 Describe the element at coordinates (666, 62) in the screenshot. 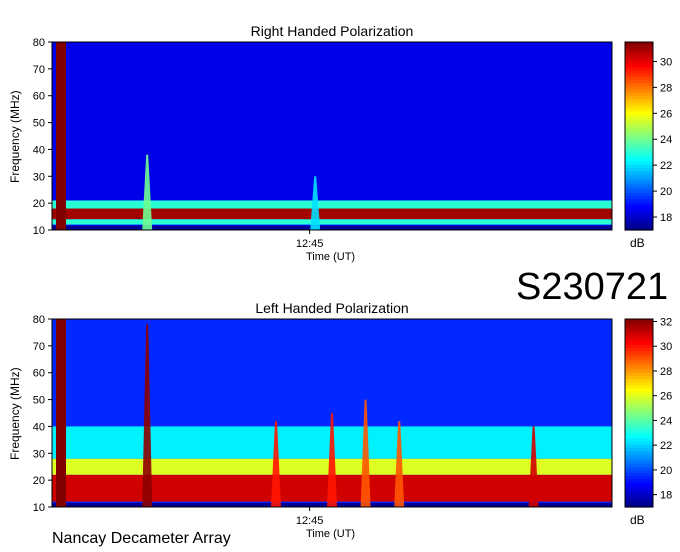

I see `rh-colorbar-tick-label: 30` at that location.